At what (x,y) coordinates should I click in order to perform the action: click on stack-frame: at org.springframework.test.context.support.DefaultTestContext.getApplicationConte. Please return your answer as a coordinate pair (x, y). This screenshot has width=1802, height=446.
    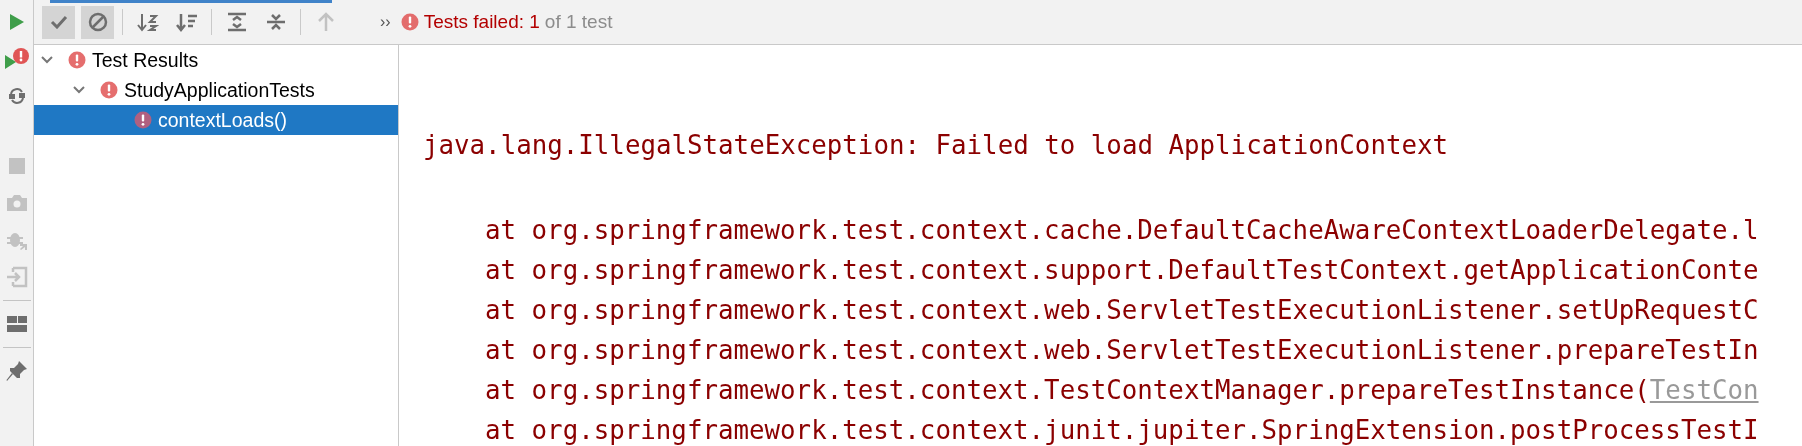
    Looking at the image, I should click on (1112, 270).